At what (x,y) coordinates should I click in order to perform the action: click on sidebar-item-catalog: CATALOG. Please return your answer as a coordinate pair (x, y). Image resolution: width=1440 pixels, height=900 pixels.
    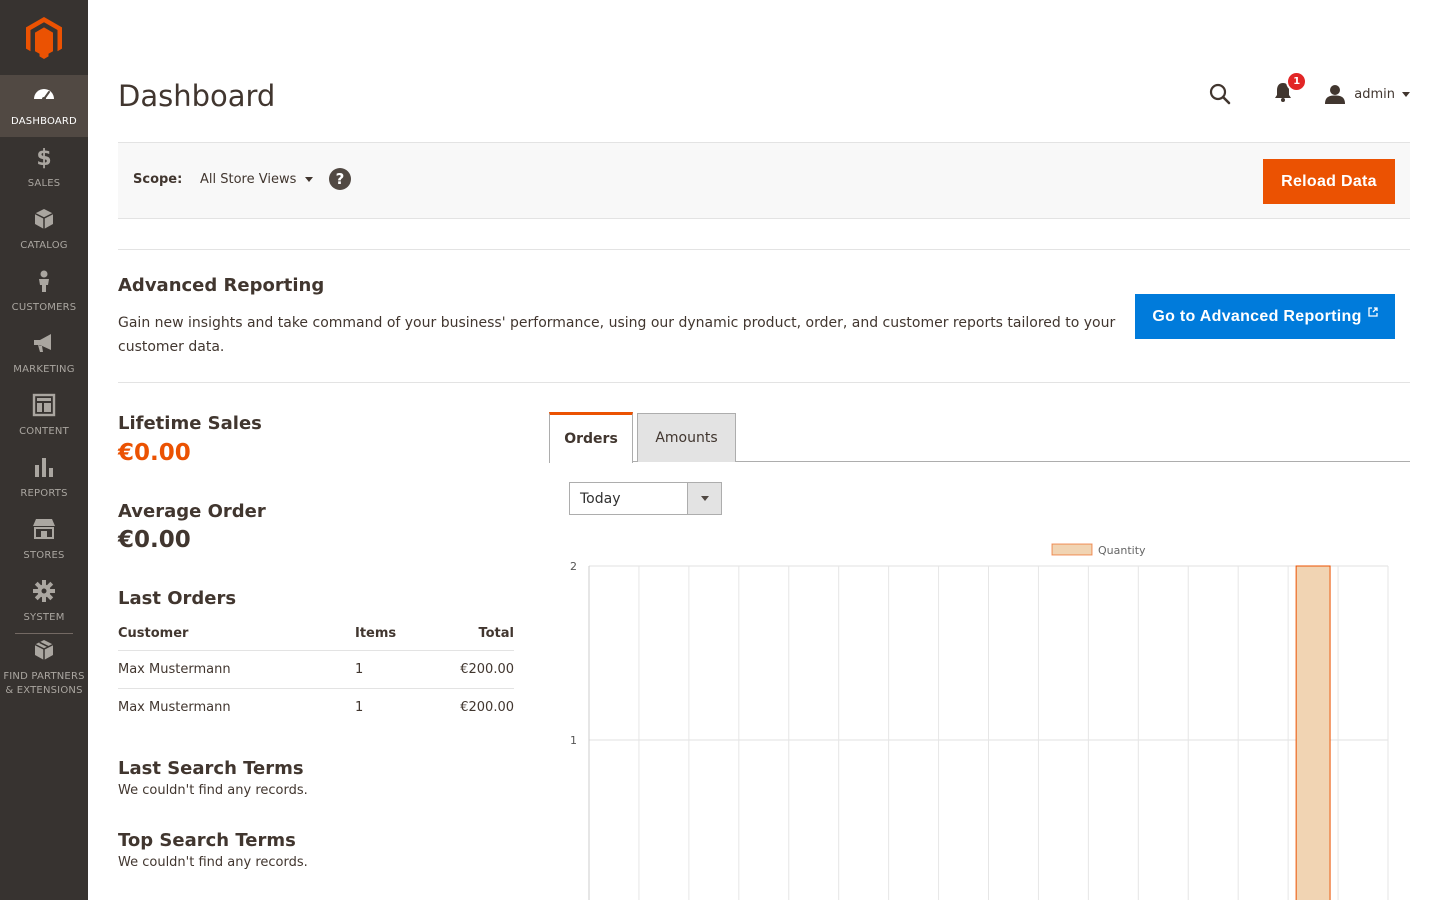
    Looking at the image, I should click on (44, 230).